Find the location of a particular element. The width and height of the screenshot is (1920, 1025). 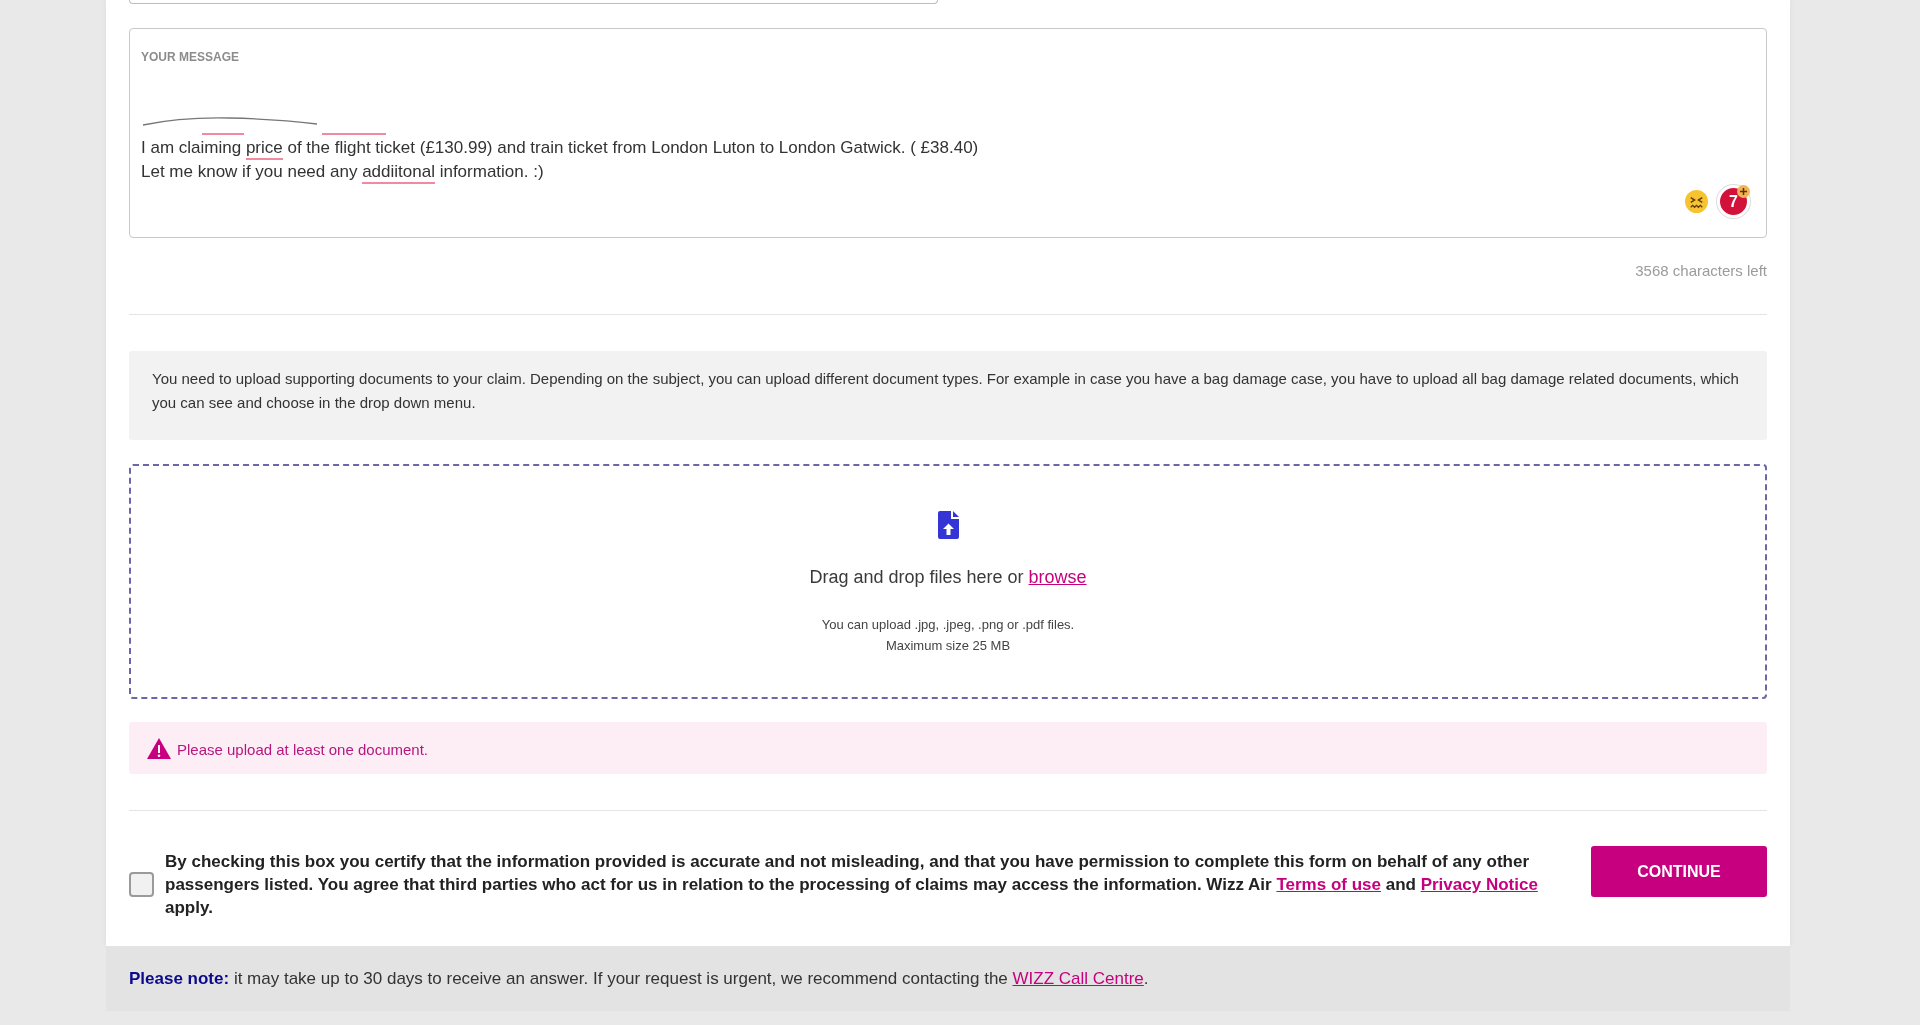

warning-icon is located at coordinates (159, 748).